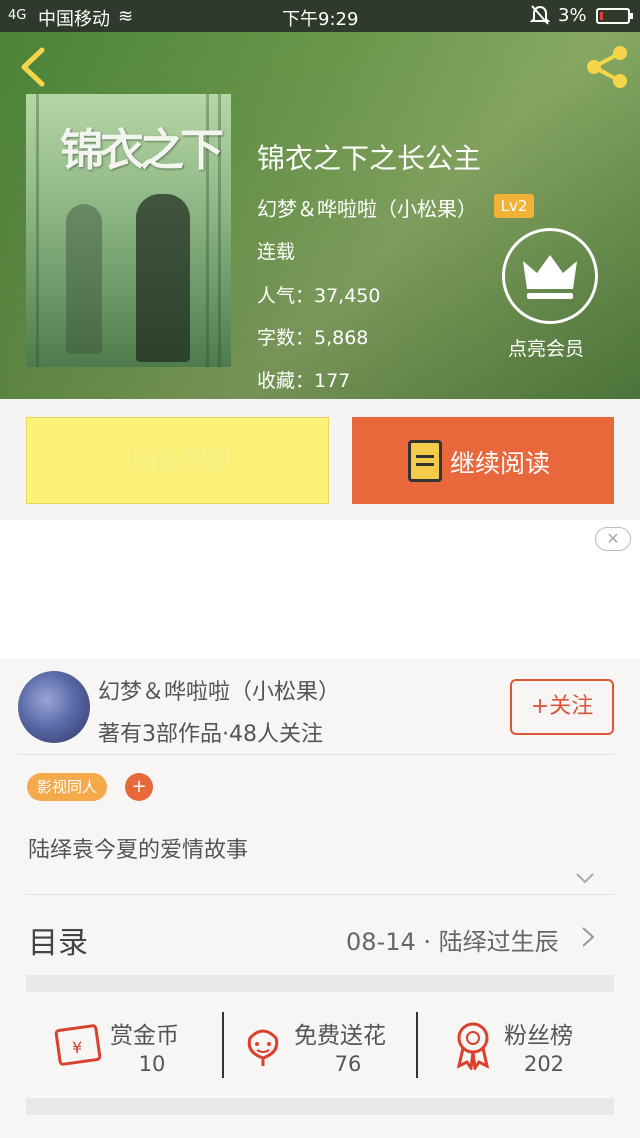 The height and width of the screenshot is (1138, 640). Describe the element at coordinates (67, 787) in the screenshot. I see `category-tag: 影视同人` at that location.